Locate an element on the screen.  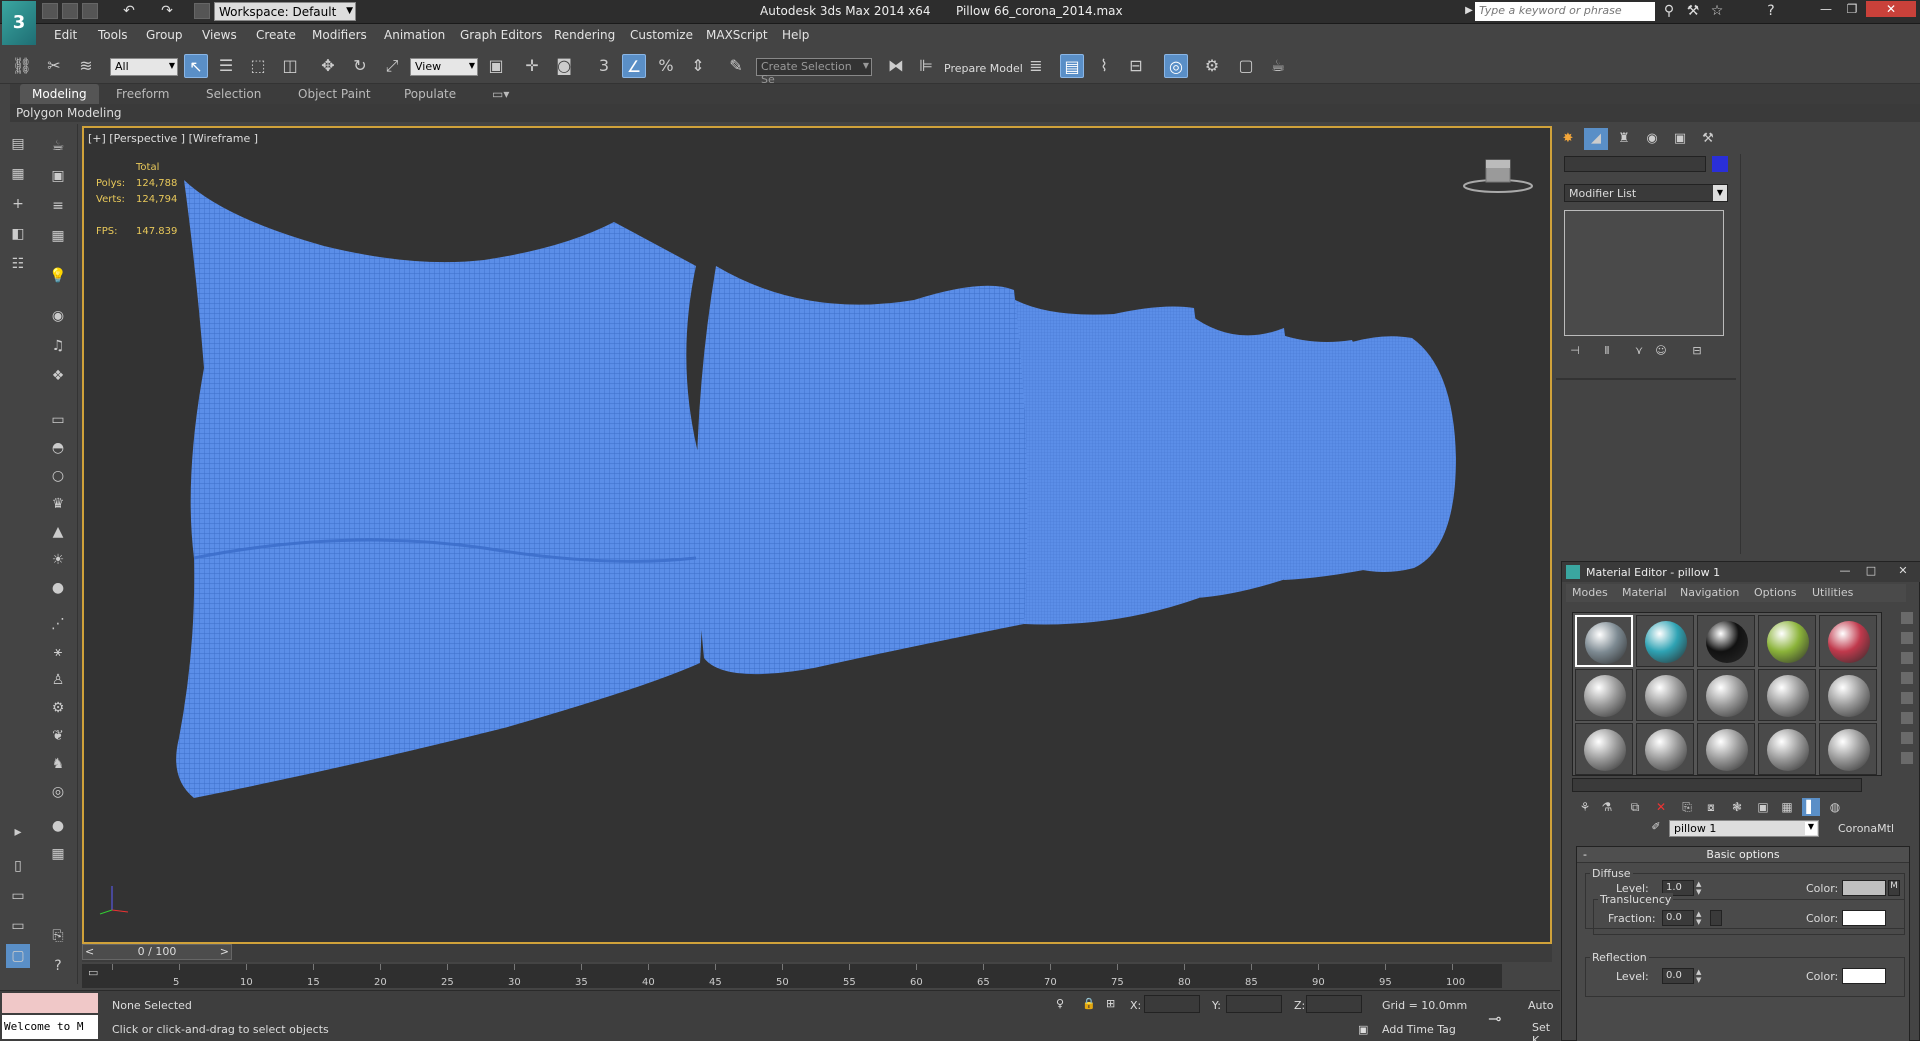
schematic-view-icon: ⊟ is located at coordinates (1136, 66).